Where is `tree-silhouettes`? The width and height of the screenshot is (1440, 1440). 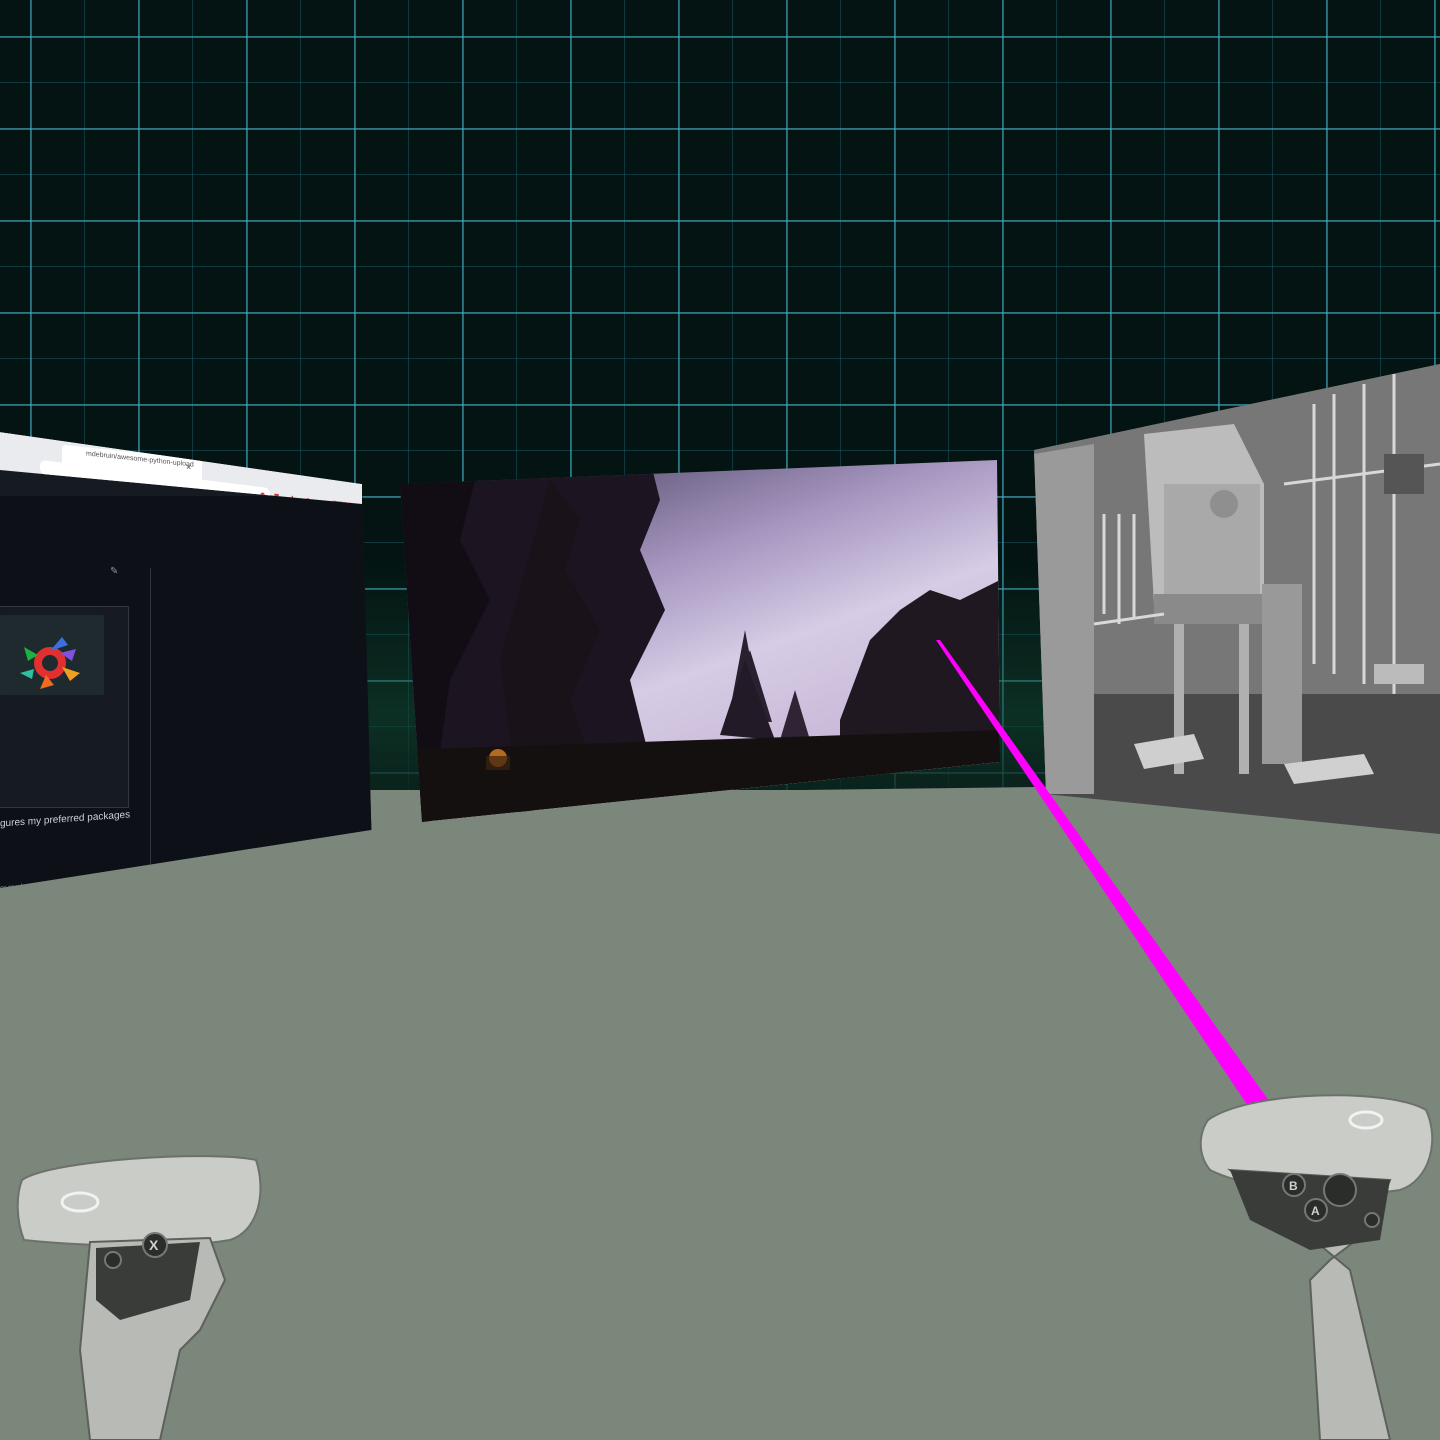
tree-silhouettes is located at coordinates (700, 641).